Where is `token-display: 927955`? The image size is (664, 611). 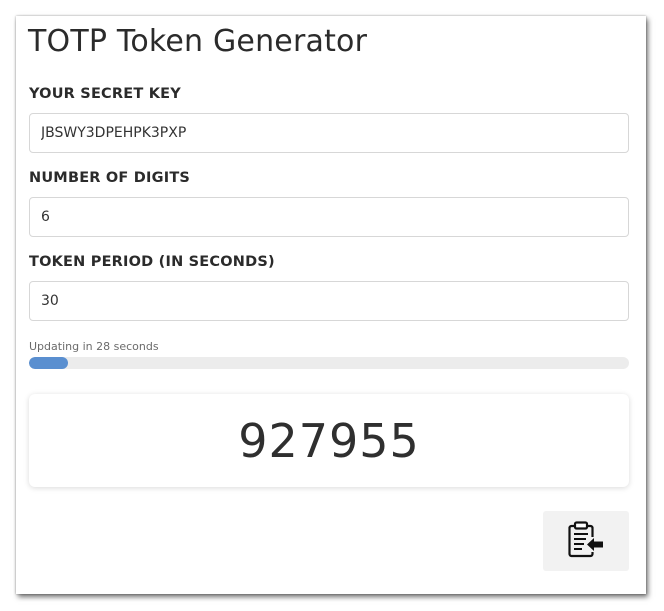 token-display: 927955 is located at coordinates (329, 440).